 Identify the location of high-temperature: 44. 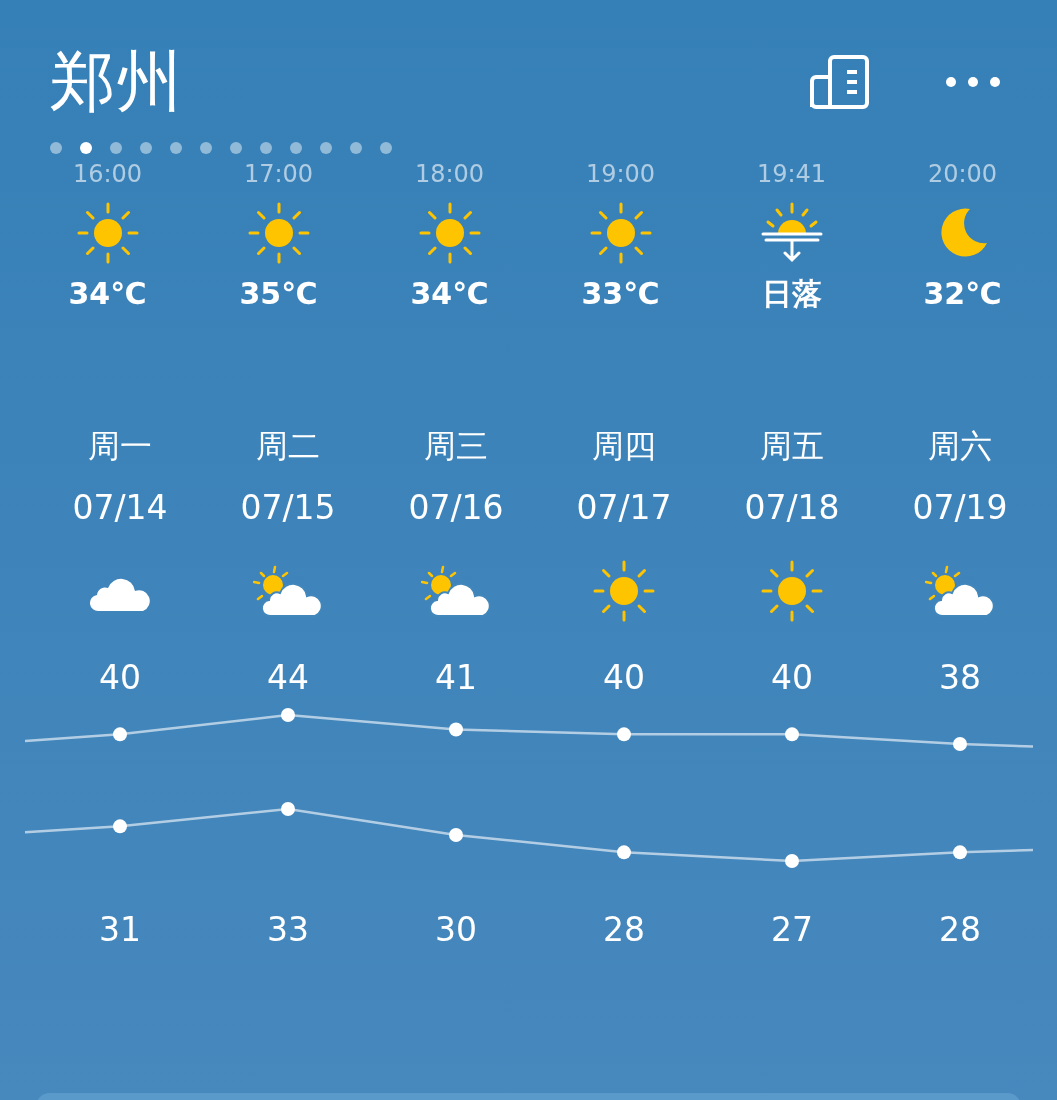
(288, 678).